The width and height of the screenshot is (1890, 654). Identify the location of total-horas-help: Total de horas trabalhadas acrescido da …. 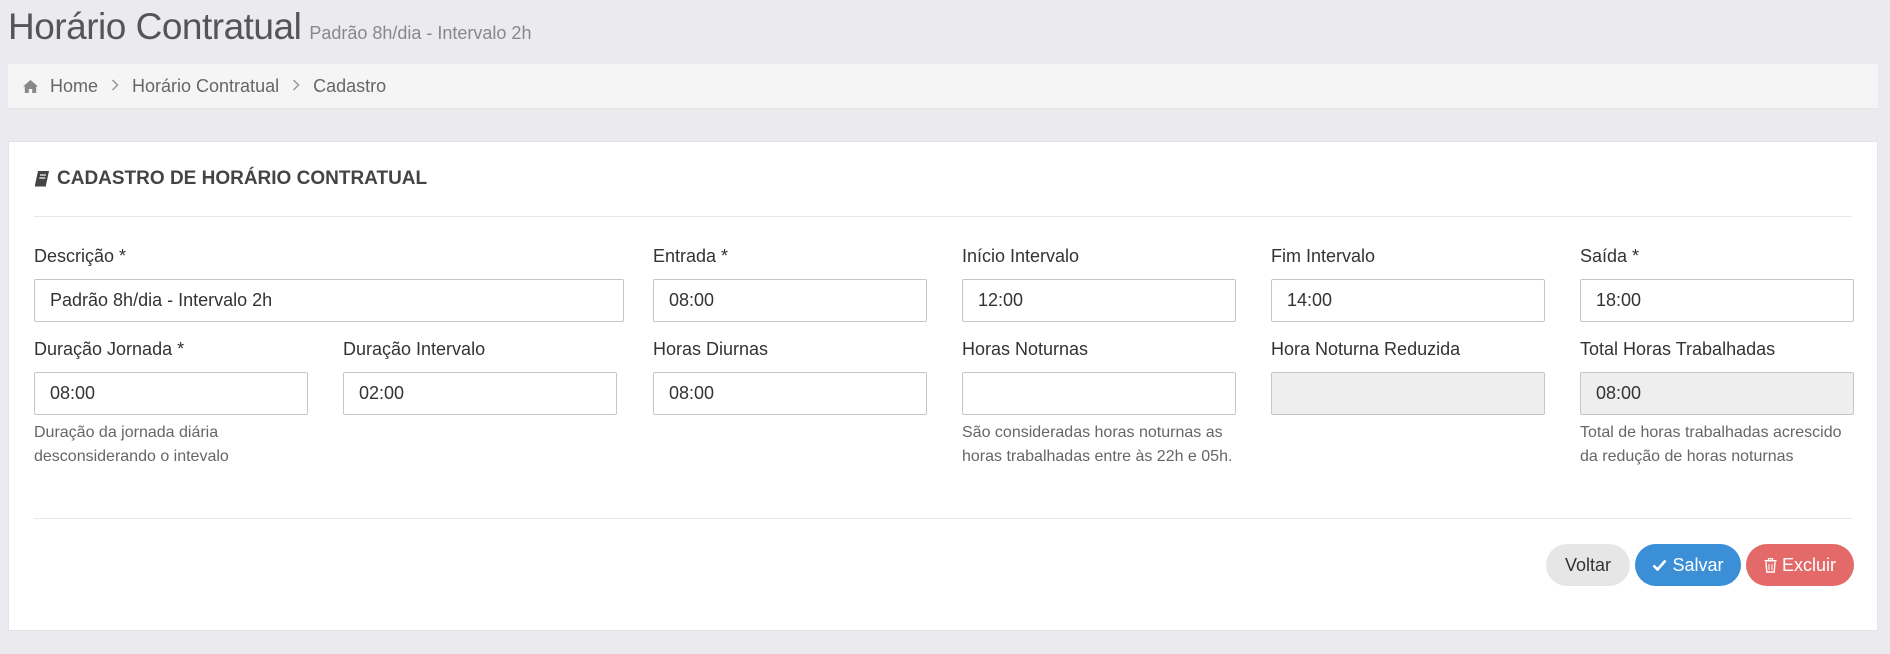
(1711, 444).